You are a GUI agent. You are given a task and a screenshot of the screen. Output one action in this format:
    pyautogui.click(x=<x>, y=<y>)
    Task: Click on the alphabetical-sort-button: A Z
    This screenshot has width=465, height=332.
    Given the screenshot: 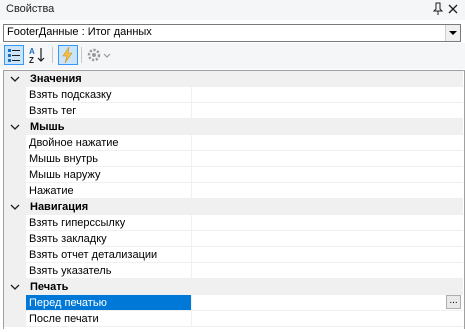 What is the action you would take?
    pyautogui.click(x=37, y=55)
    